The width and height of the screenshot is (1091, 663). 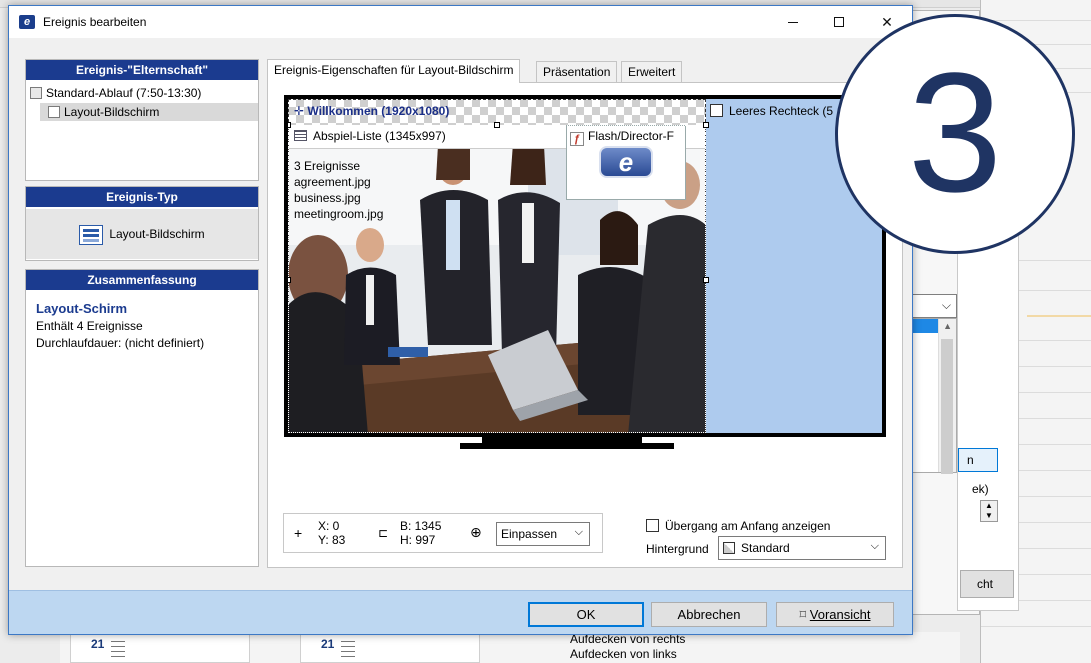 I want to click on step-number: 3, so click(x=955, y=133).